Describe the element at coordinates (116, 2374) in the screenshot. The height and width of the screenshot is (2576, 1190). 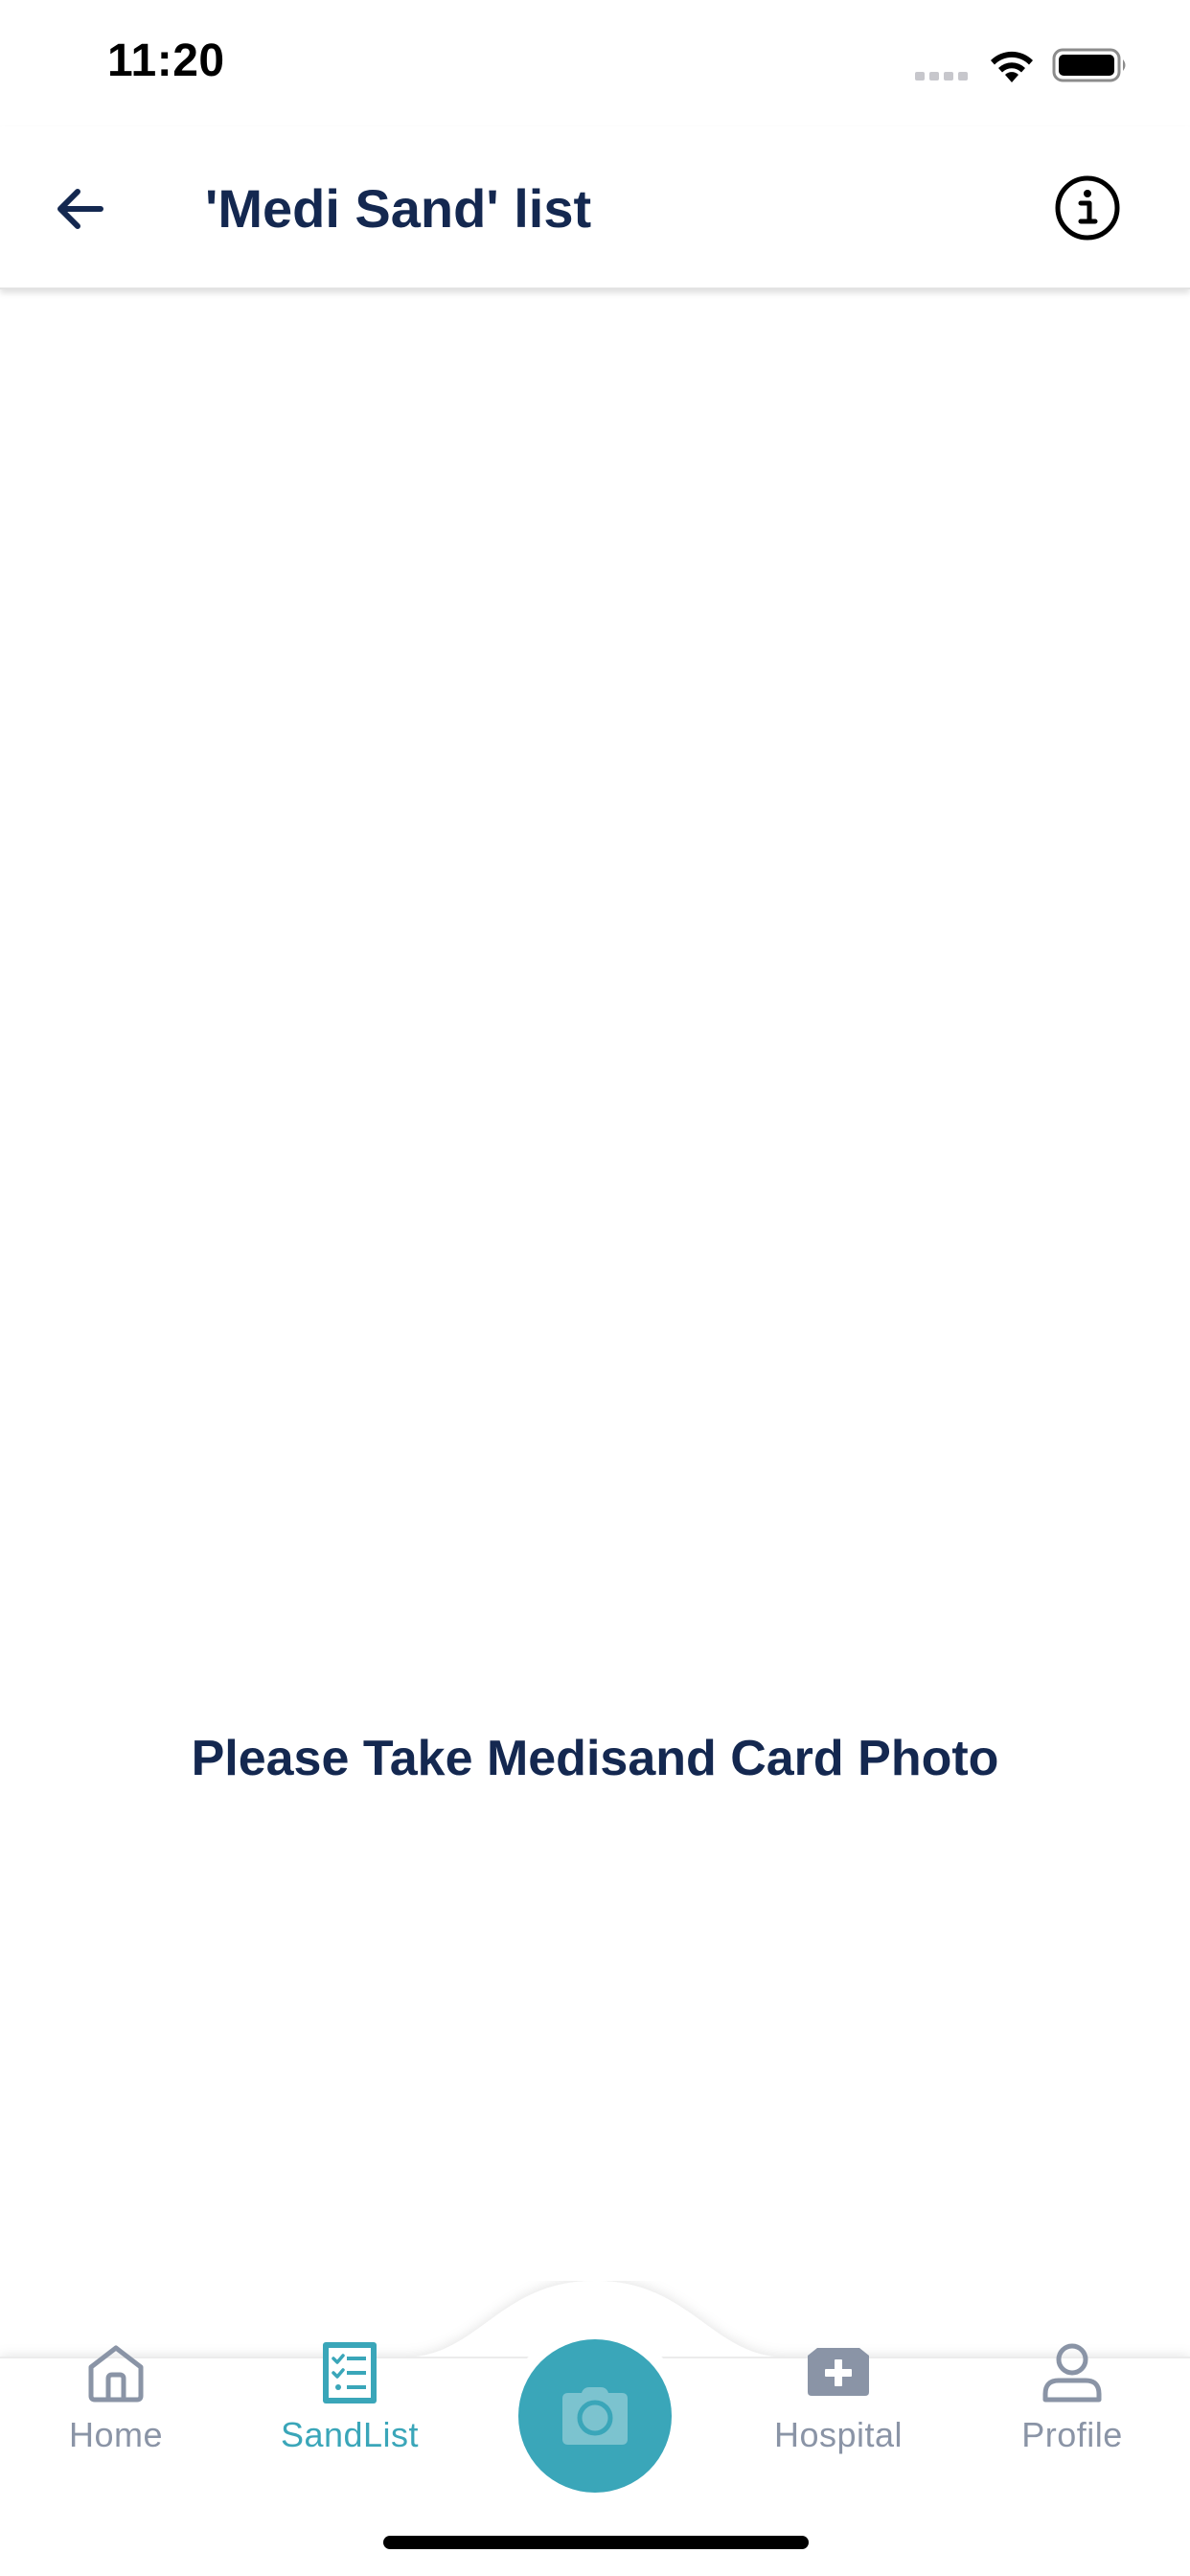
I see `home-icon` at that location.